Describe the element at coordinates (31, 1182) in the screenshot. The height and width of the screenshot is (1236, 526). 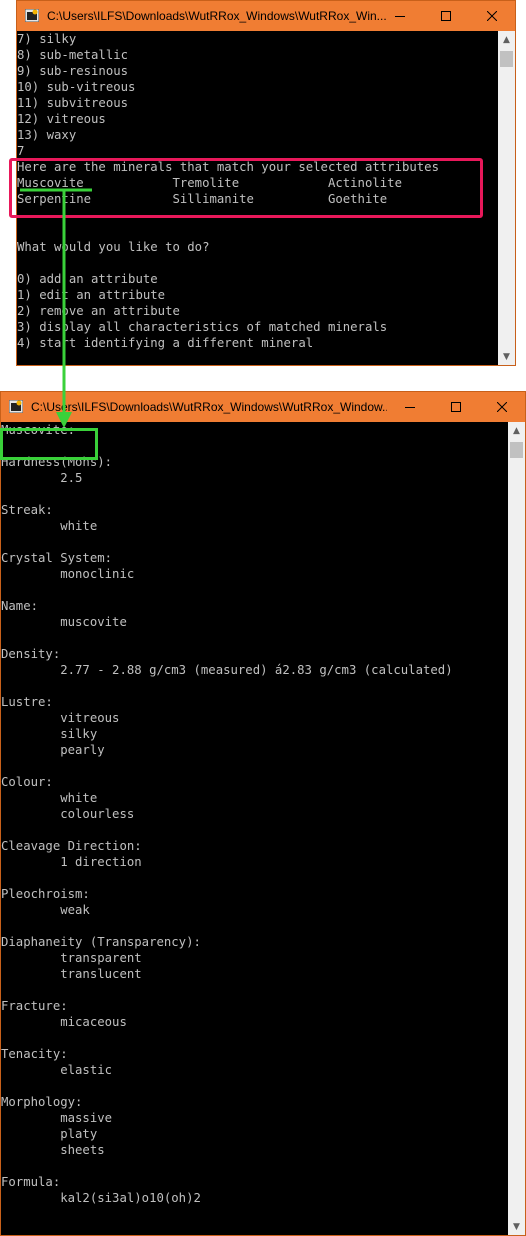
I see `console-line: Formula:` at that location.